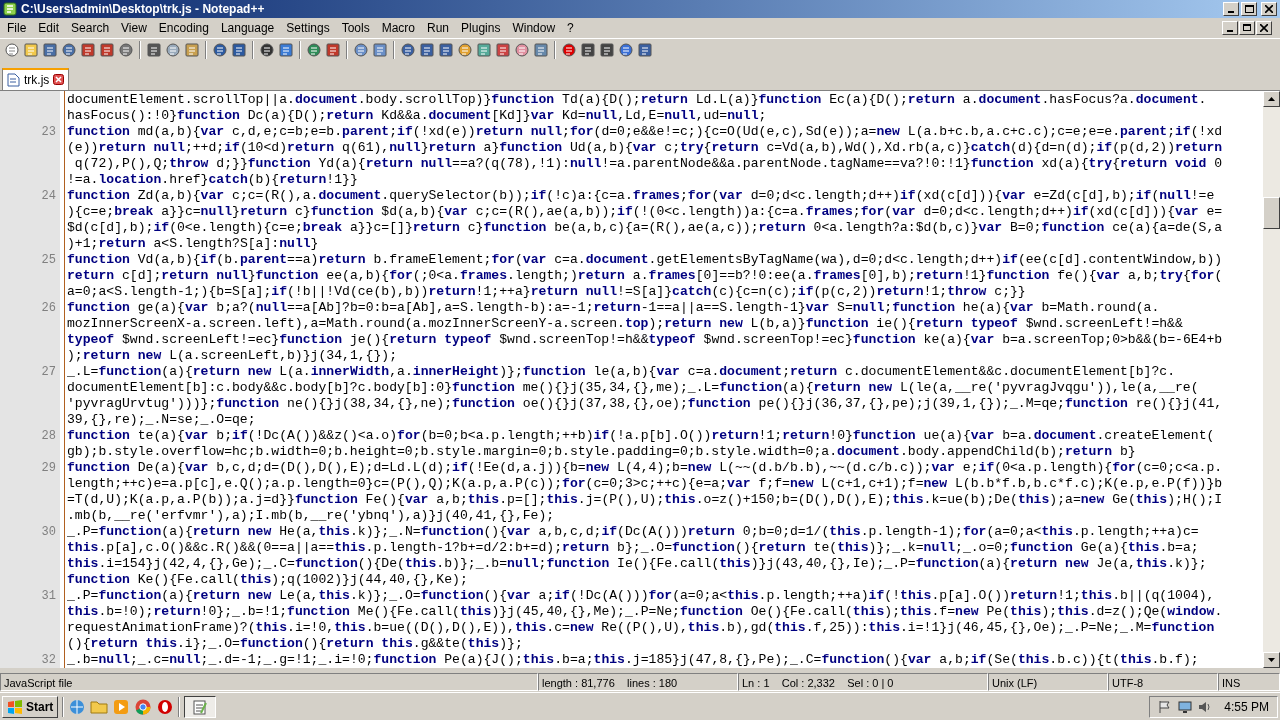 The image size is (1280, 720). I want to click on line-number: 23, so click(48, 131).